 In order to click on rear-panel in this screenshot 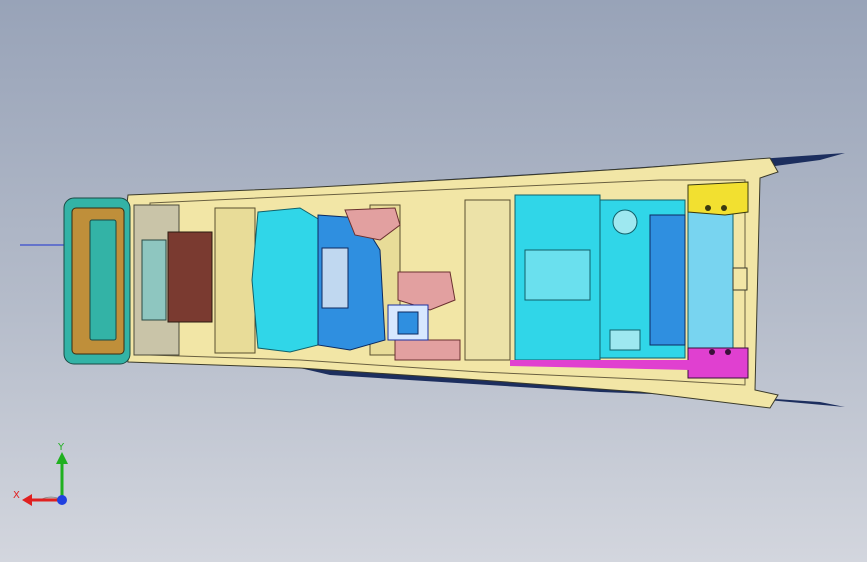, I will do `click(710, 279)`.